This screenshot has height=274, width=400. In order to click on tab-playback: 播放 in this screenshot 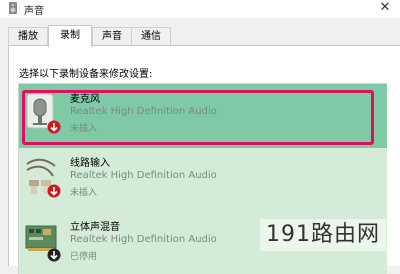, I will do `click(28, 36)`.